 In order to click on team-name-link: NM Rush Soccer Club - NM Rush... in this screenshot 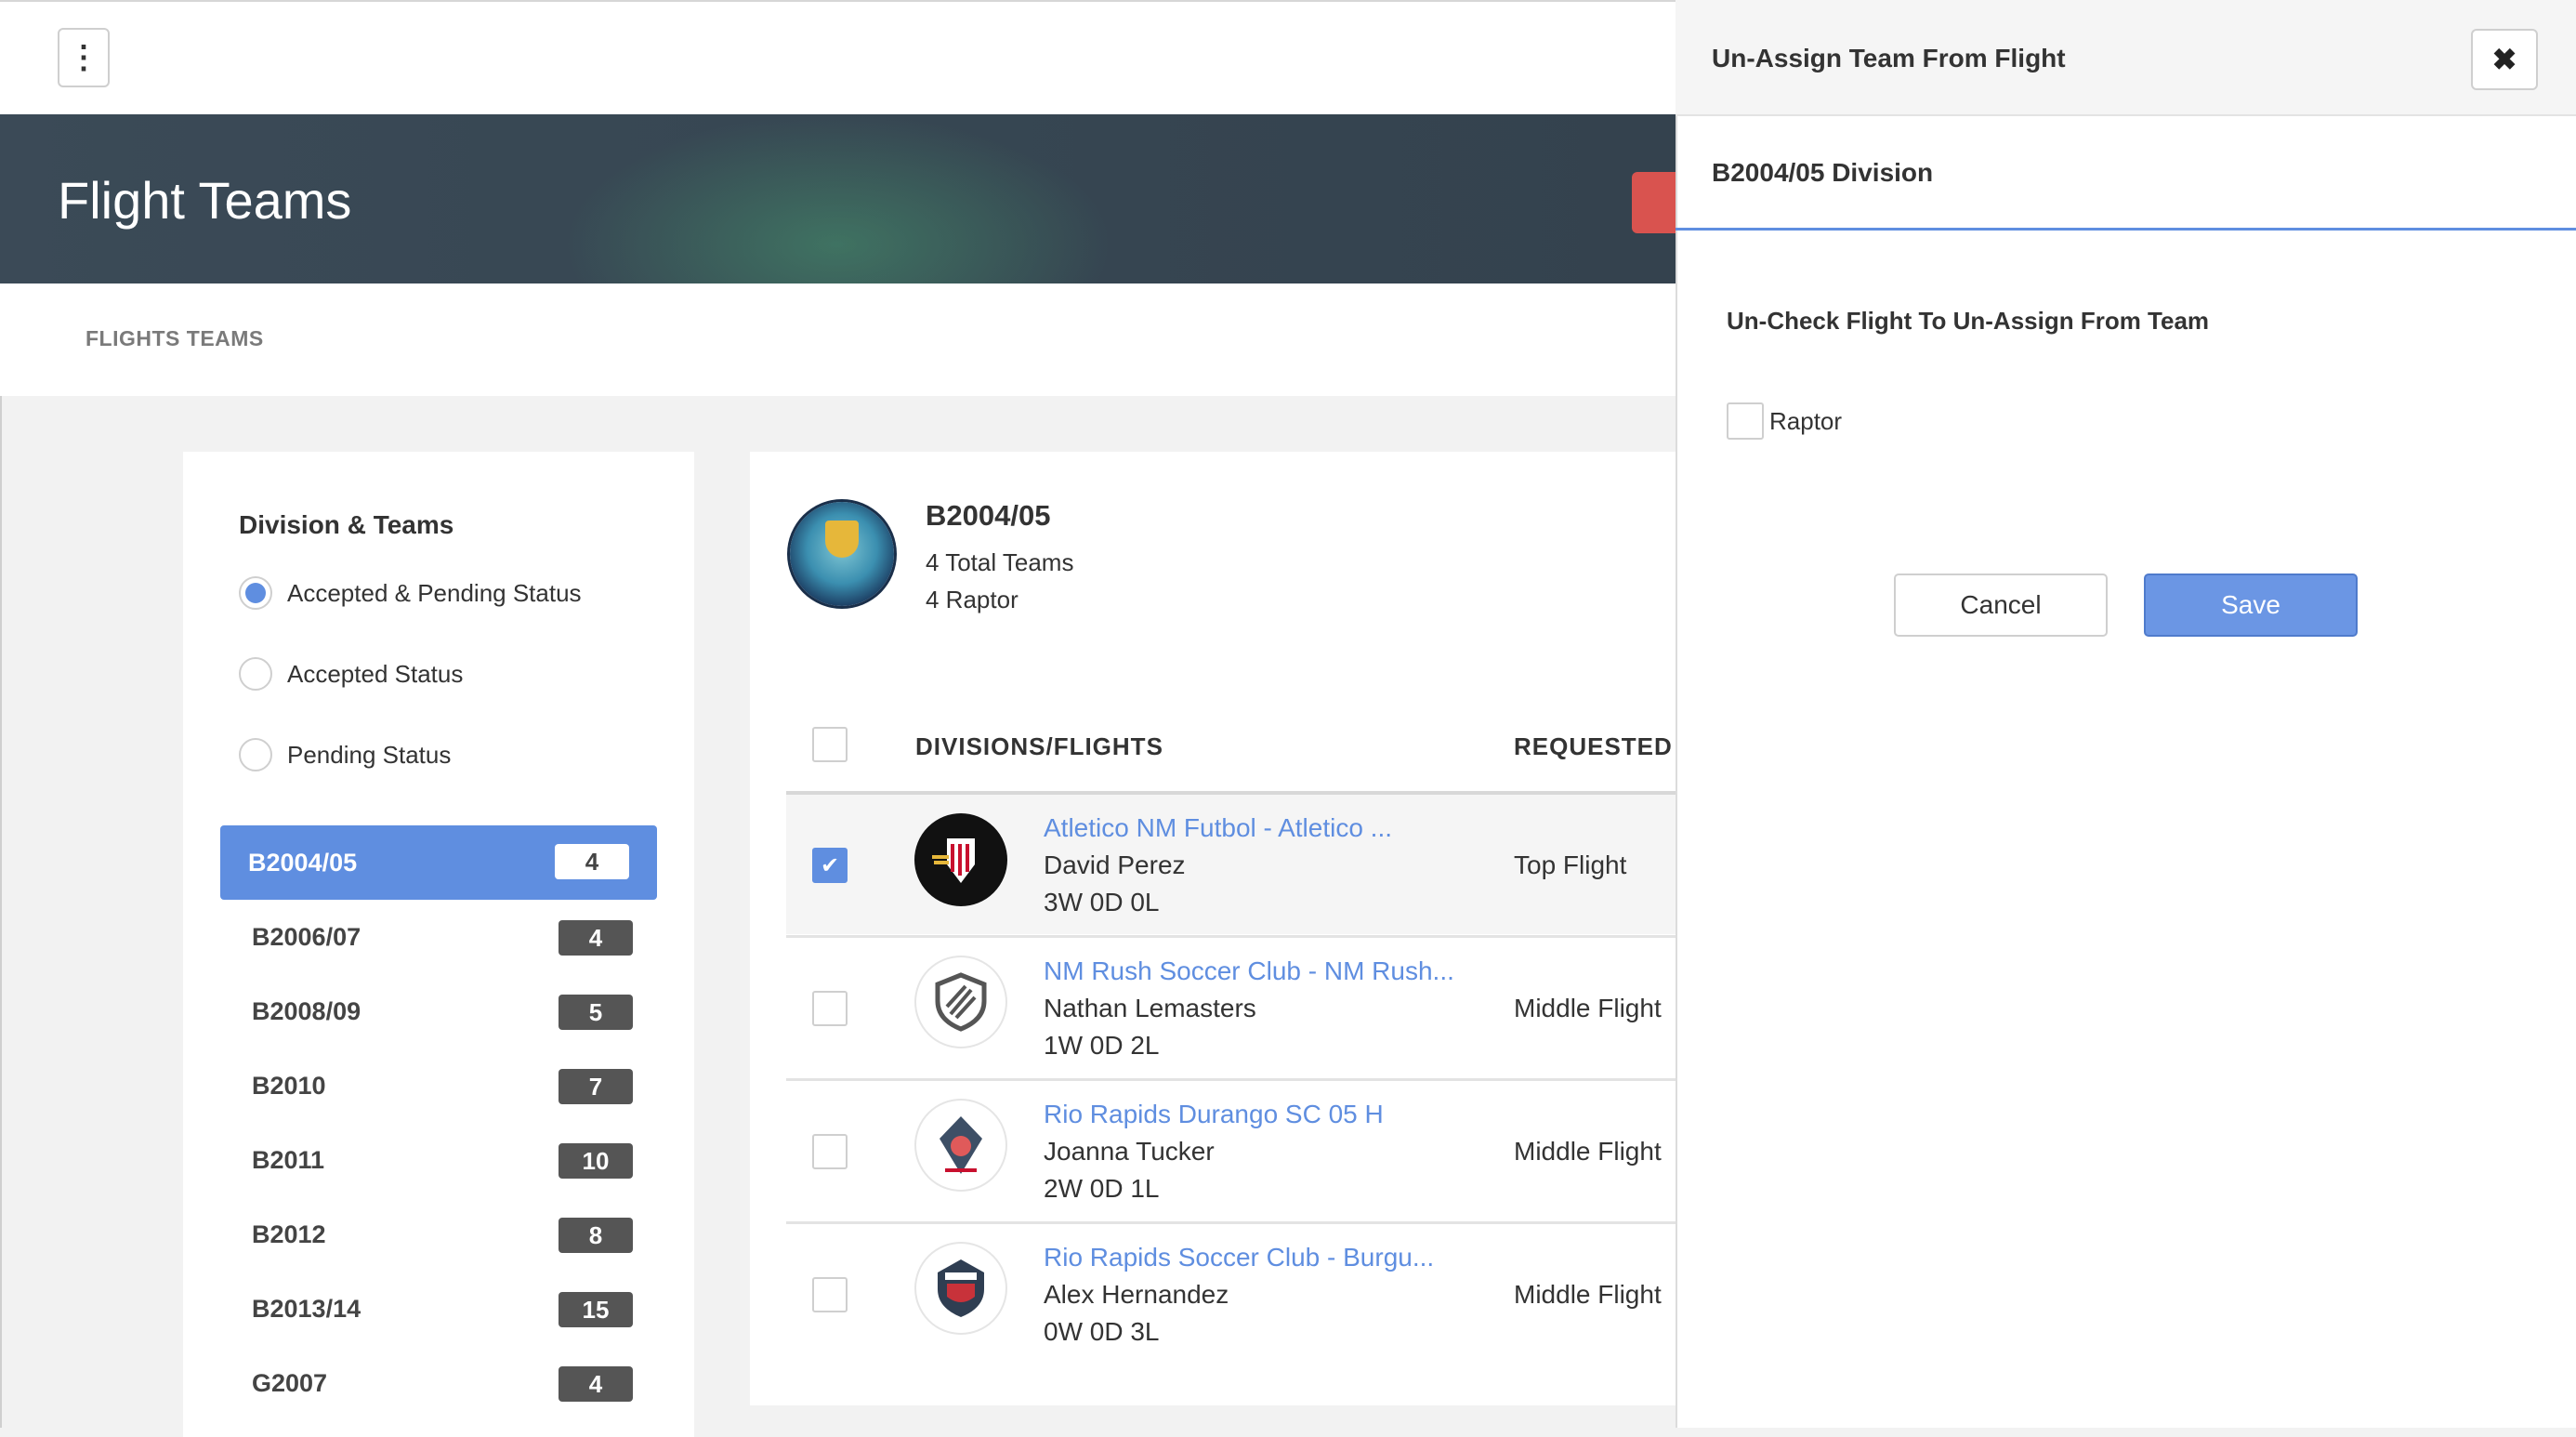, I will do `click(1249, 971)`.